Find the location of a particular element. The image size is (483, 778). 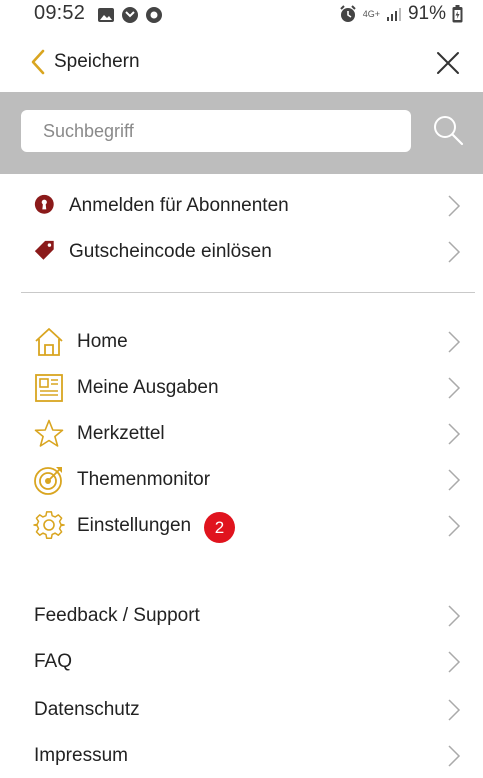

newspaper-icon is located at coordinates (49, 388).